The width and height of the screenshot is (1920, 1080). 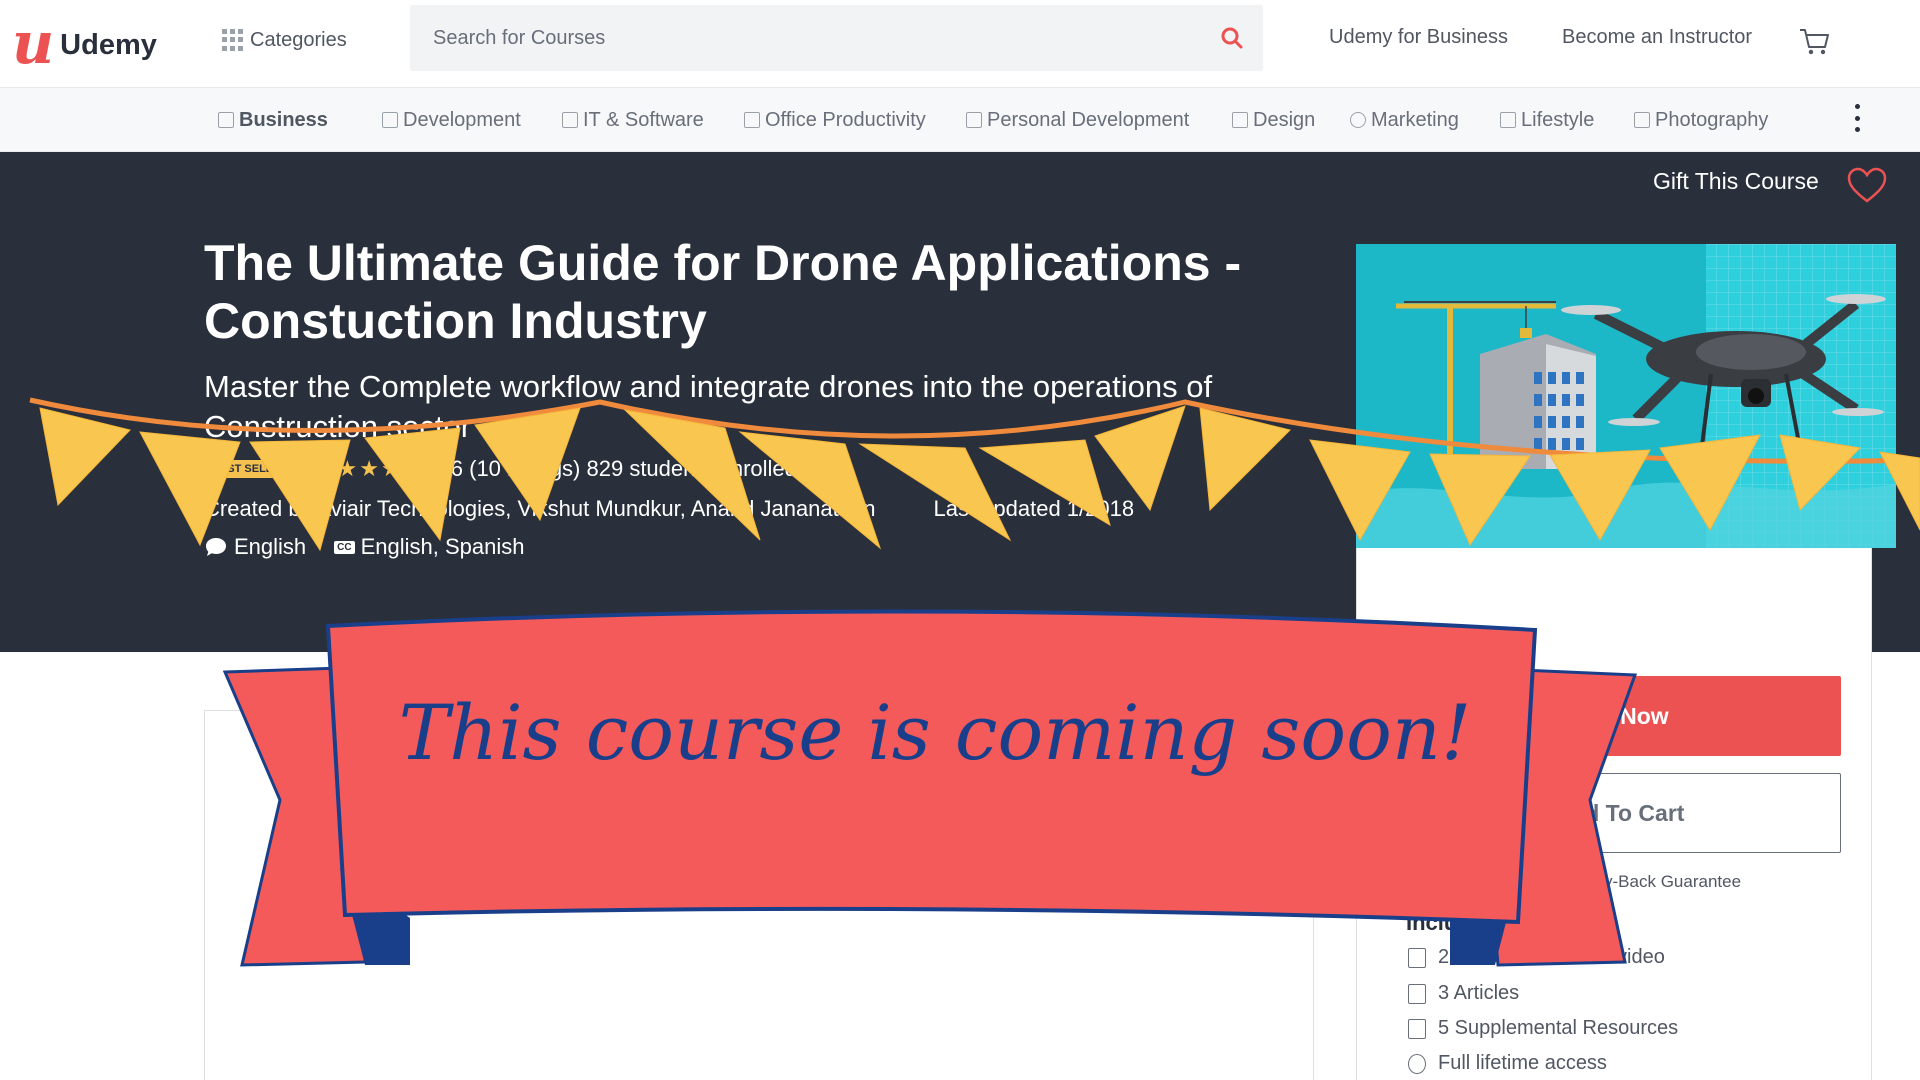 What do you see at coordinates (1814, 41) in the screenshot?
I see `cart-icon` at bounding box center [1814, 41].